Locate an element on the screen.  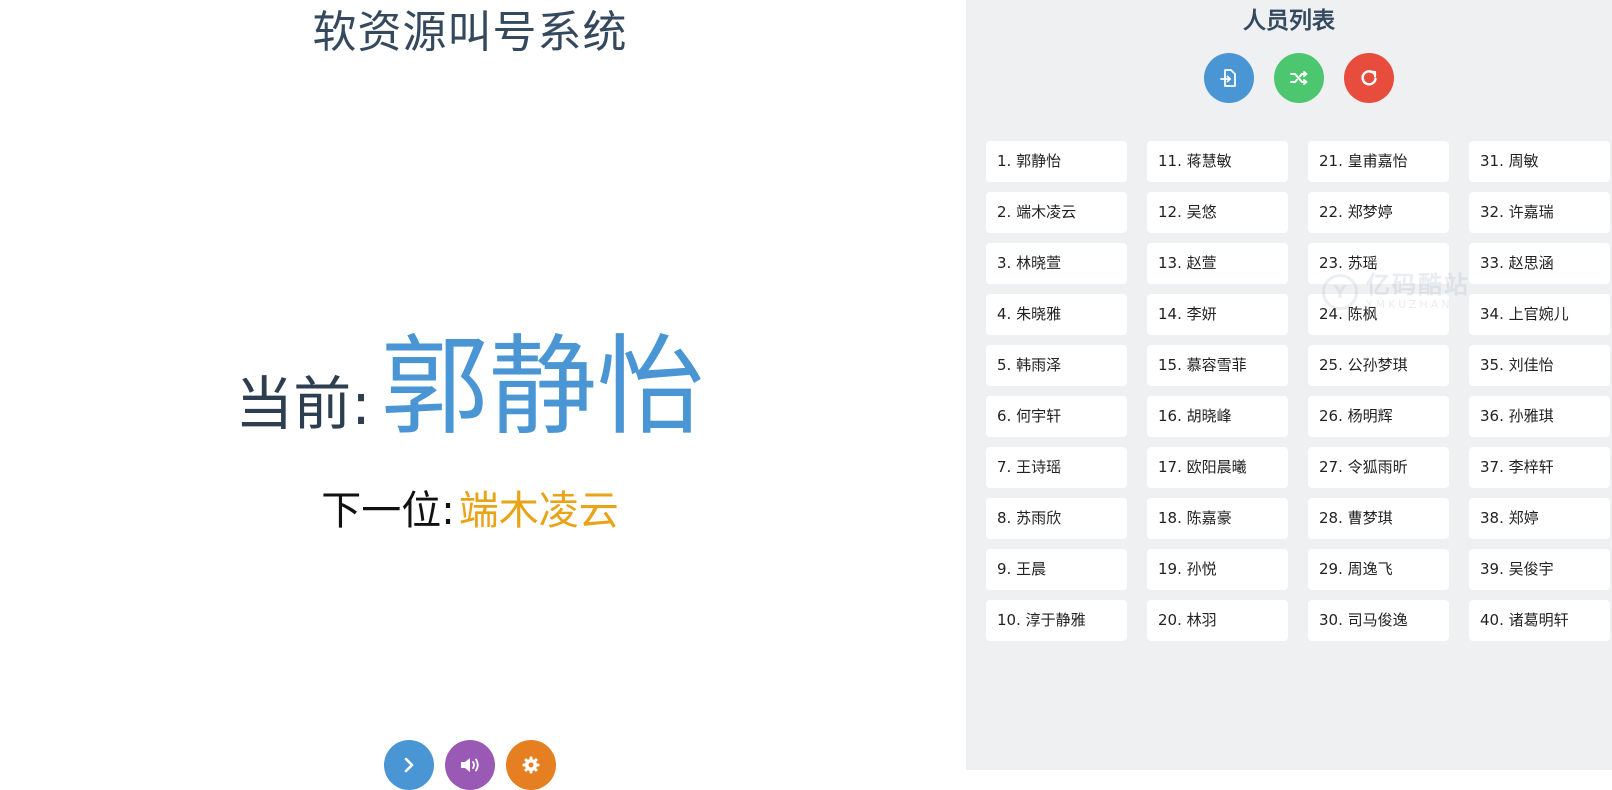
next-caller: 下一位: 端木凌云 is located at coordinates (470, 507).